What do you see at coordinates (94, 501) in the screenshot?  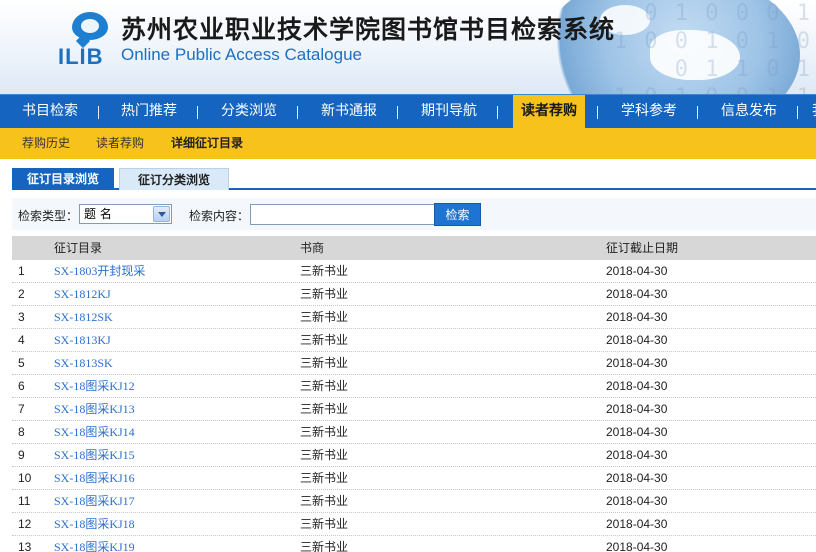 I see `catalog-link: SX-18图采KJ17` at bounding box center [94, 501].